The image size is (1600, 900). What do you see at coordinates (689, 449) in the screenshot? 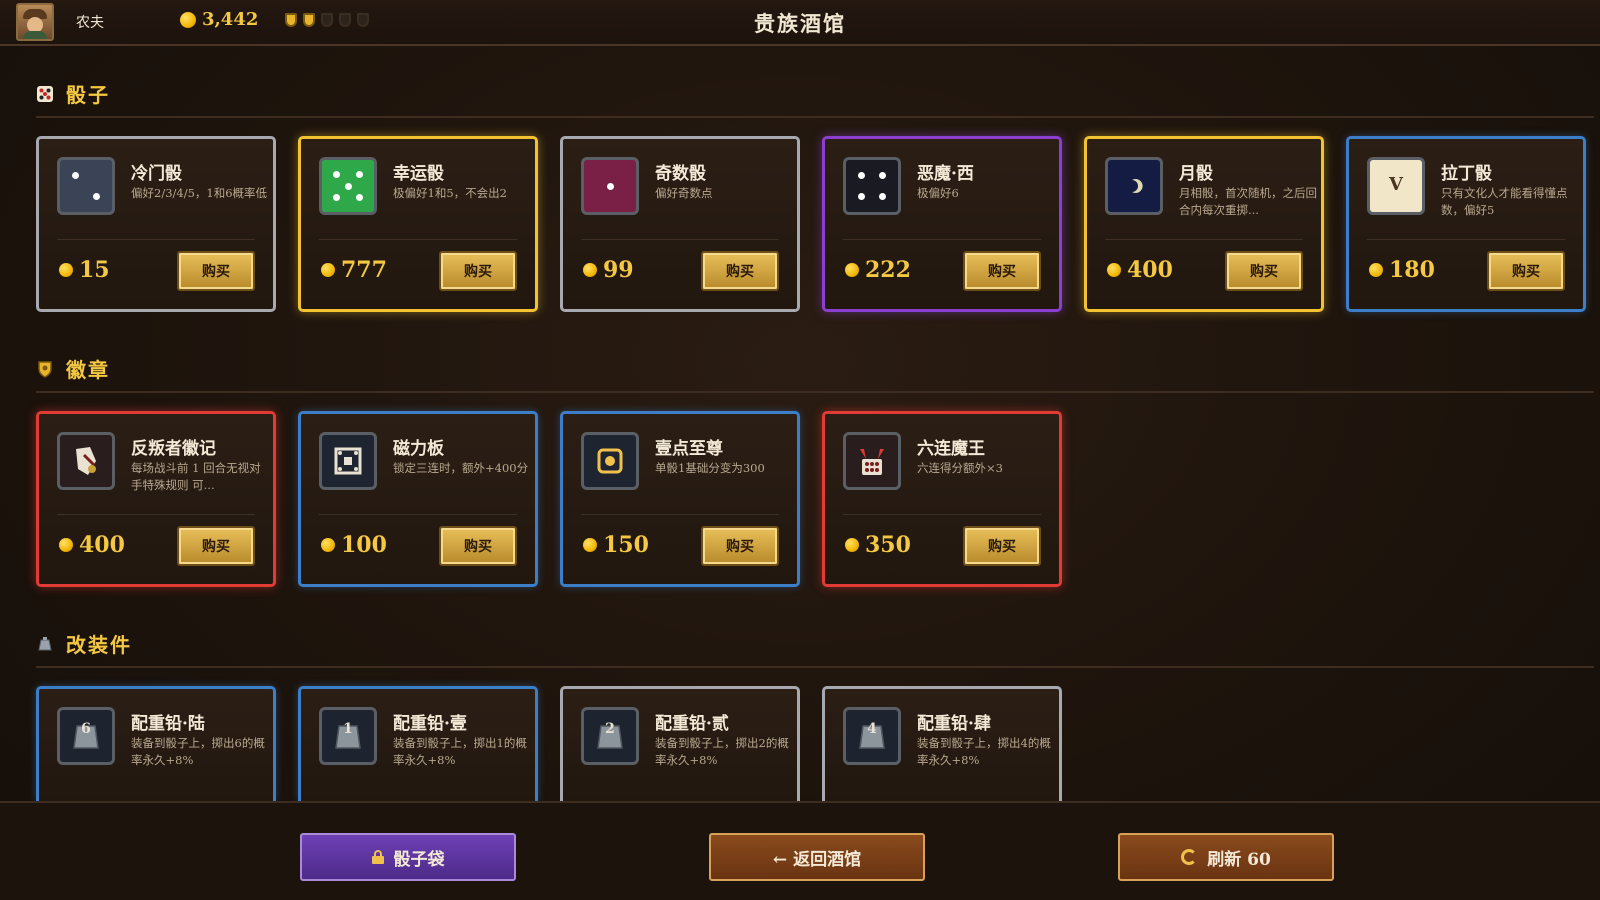
I see `item-name: 壹点至尊` at bounding box center [689, 449].